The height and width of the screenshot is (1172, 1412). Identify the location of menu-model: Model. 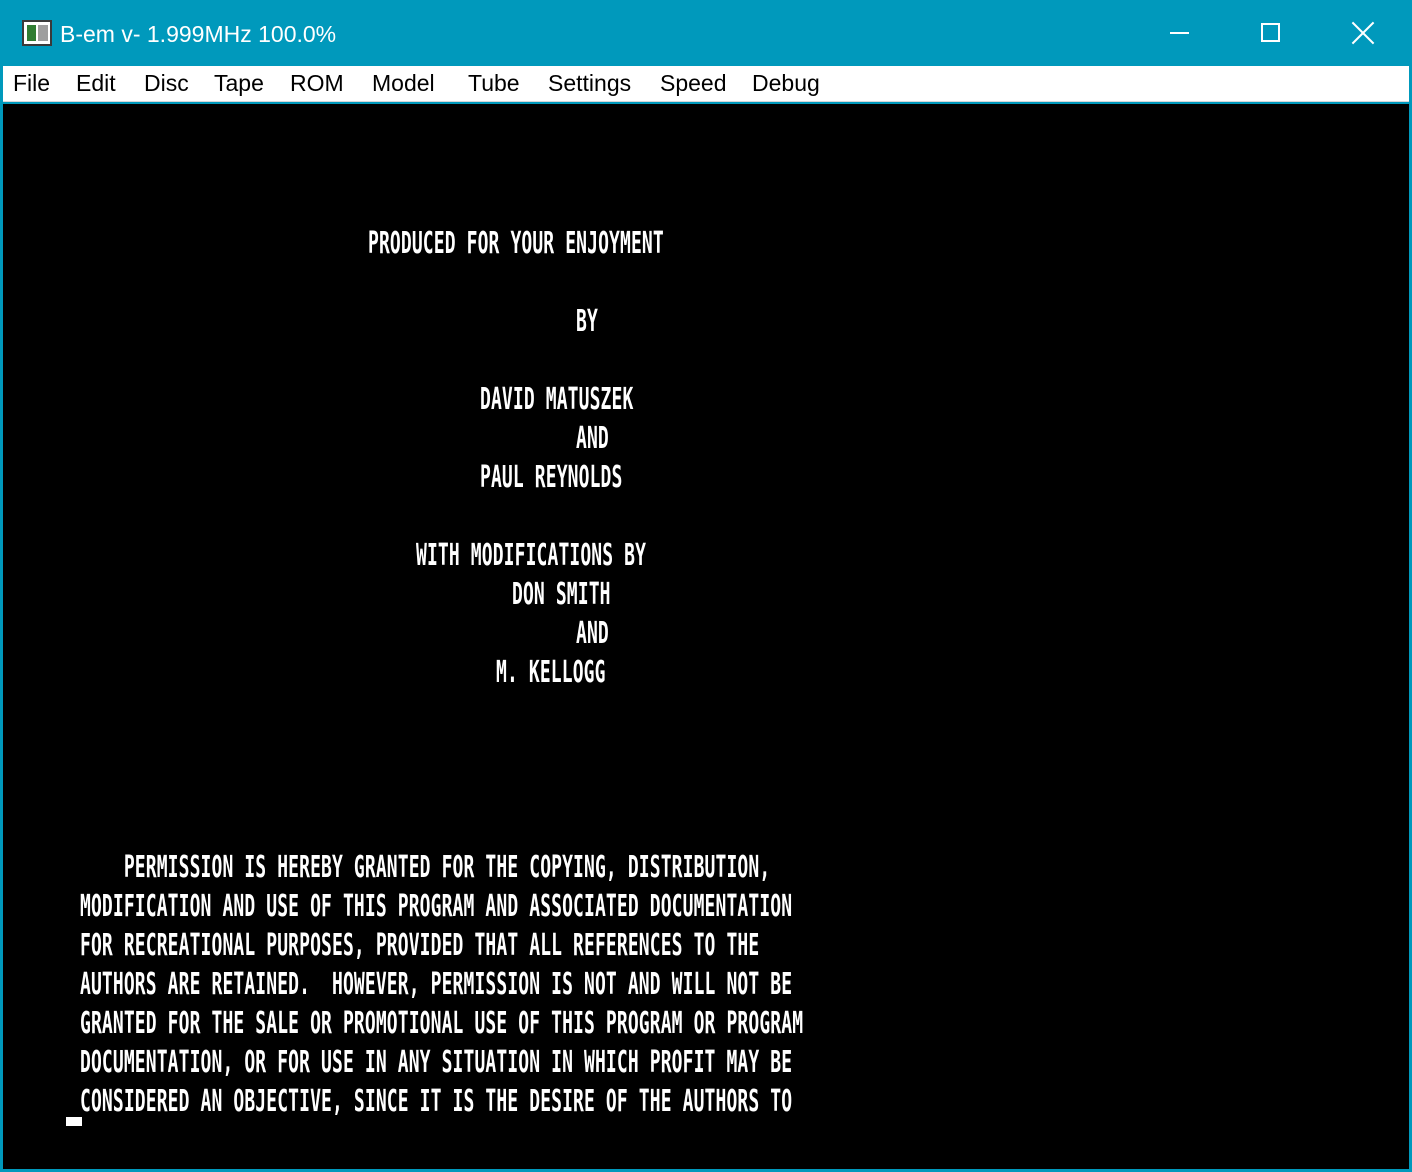
(403, 84).